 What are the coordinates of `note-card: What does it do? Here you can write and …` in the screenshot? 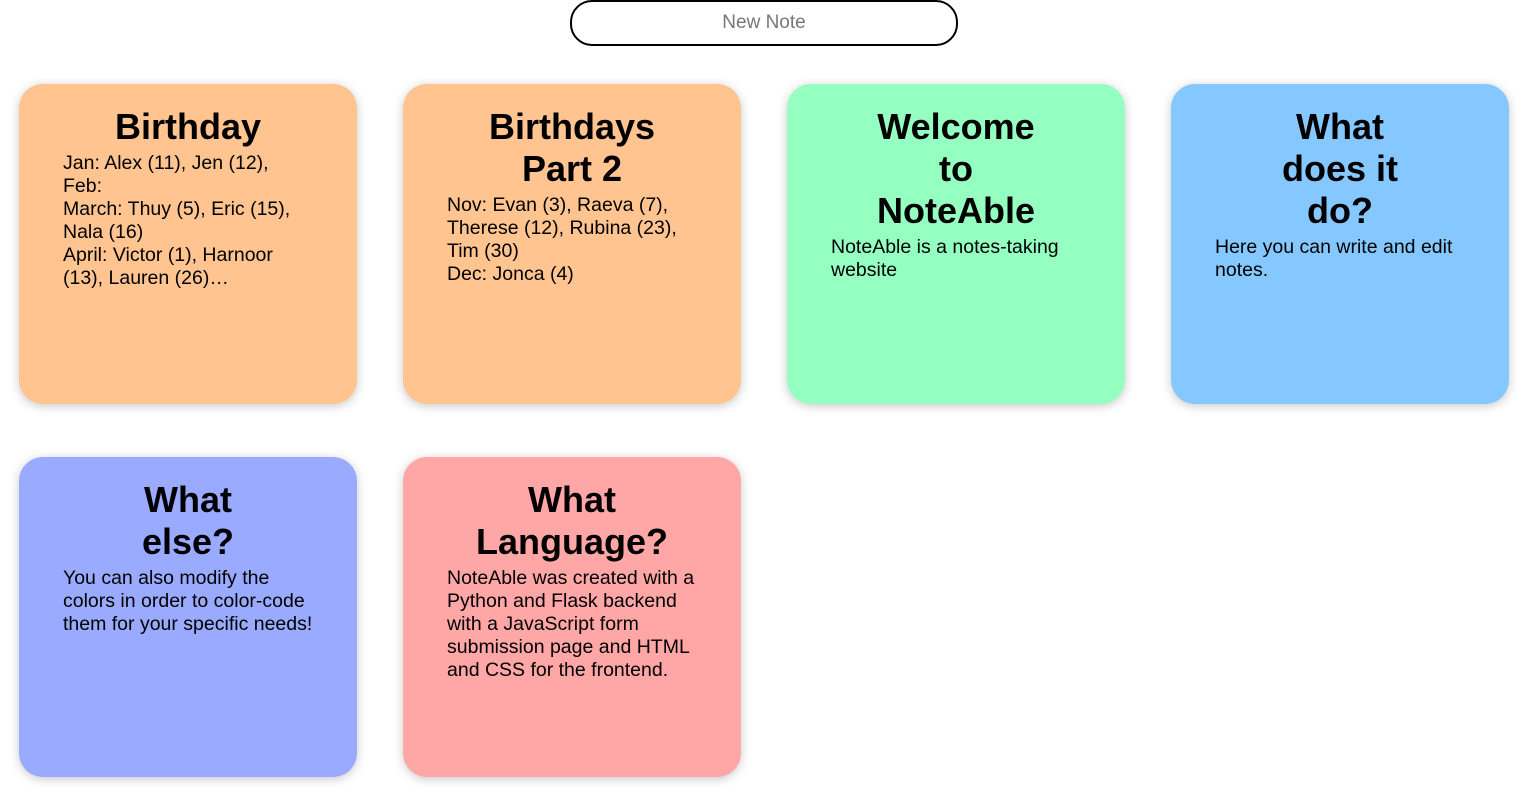 It's located at (1340, 244).